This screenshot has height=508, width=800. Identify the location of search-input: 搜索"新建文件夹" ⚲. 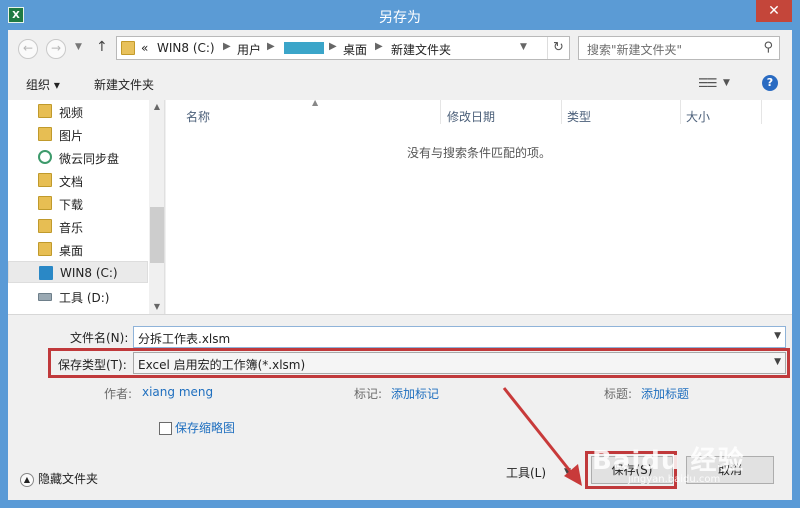
(679, 48).